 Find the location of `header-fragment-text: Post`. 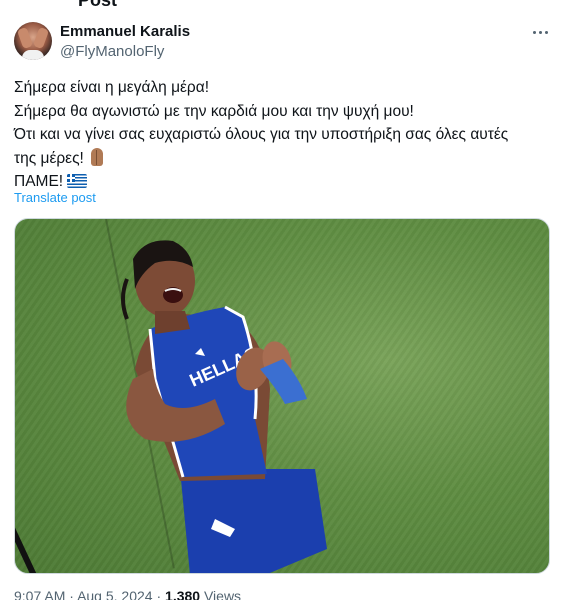

header-fragment-text: Post is located at coordinates (97, 4).